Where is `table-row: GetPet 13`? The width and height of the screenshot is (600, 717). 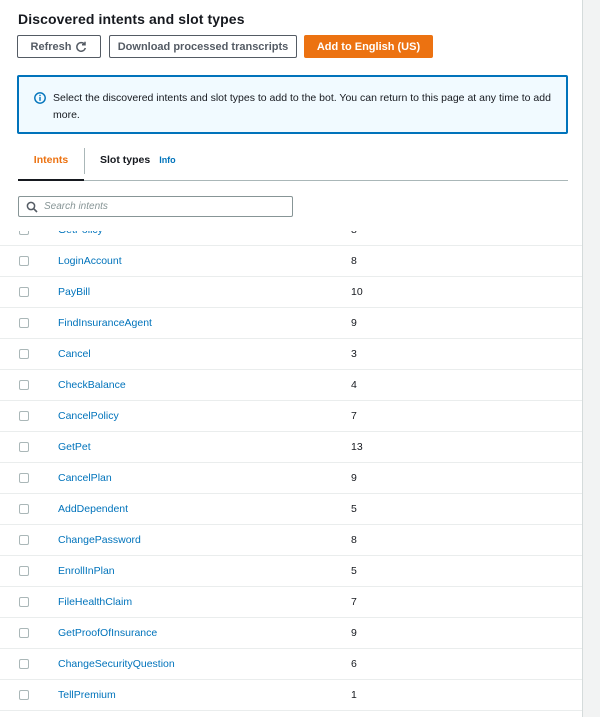
table-row: GetPet 13 is located at coordinates (291, 447).